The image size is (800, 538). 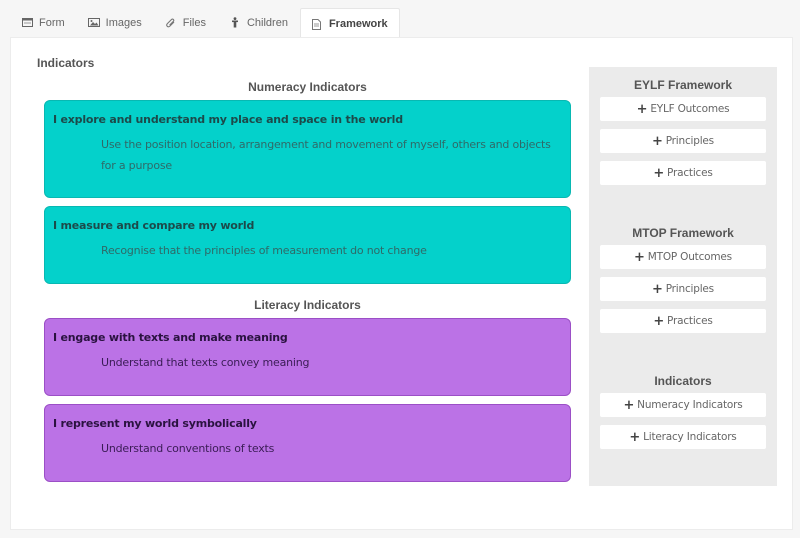 I want to click on button-label: Literacy Indicators, so click(x=690, y=437).